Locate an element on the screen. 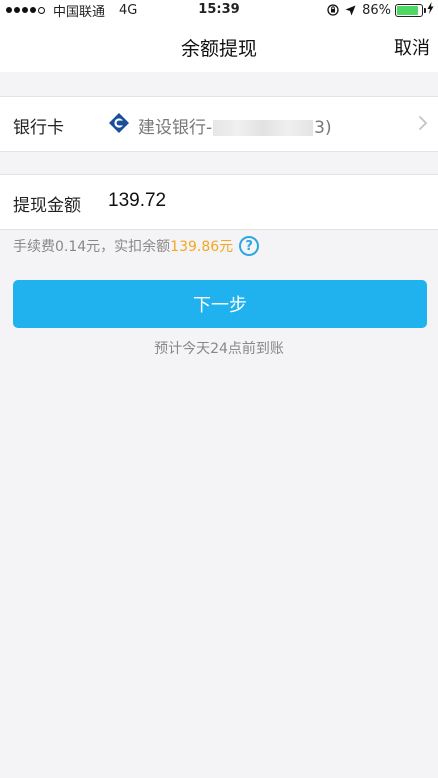 This screenshot has height=778, width=438. withdraw-amount-label: 提现金额 is located at coordinates (47, 206).